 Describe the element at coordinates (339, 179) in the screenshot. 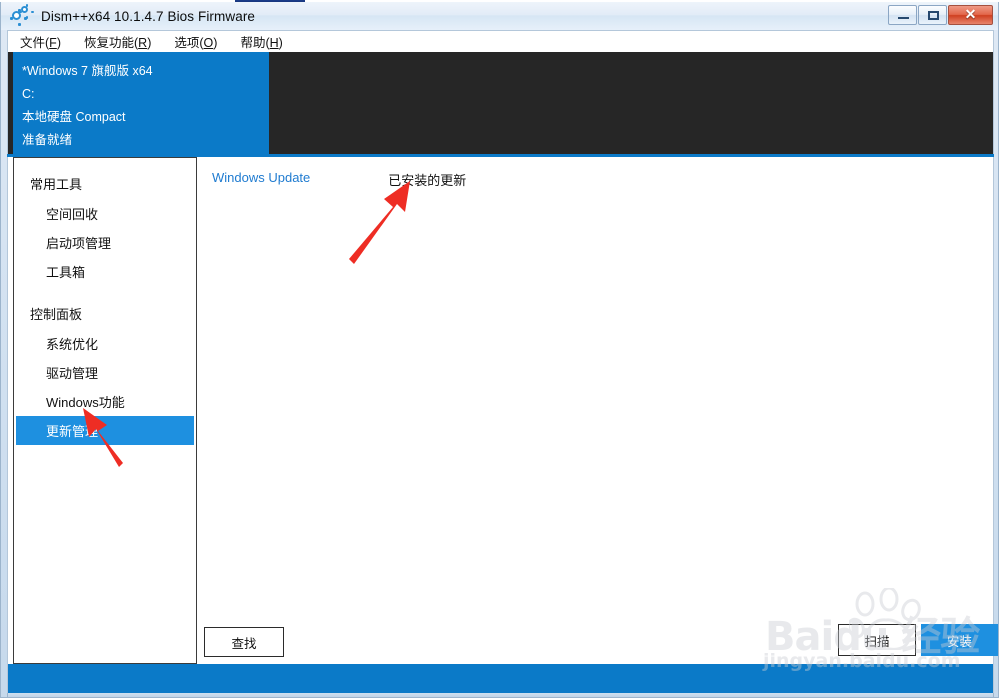

I see `content-tabs: Windows Update 已安装的更新` at that location.